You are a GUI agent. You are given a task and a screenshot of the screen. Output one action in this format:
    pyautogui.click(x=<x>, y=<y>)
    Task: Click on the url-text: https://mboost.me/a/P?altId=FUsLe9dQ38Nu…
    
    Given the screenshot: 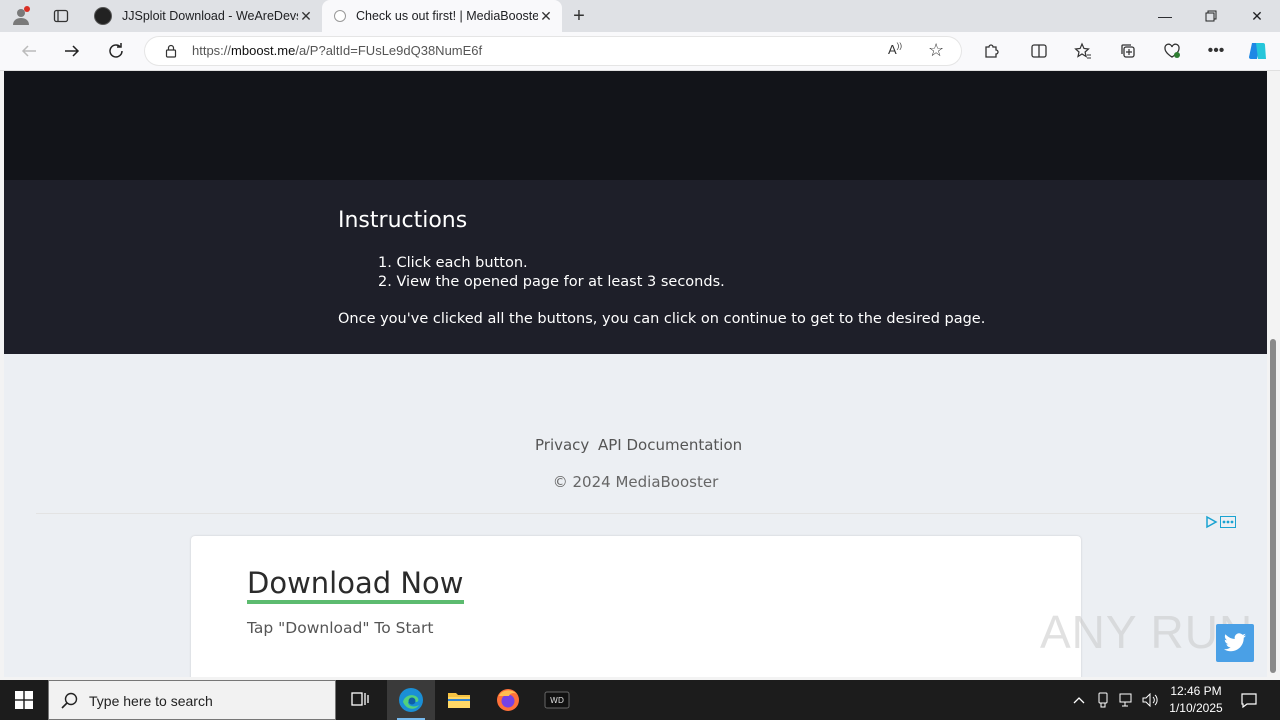 What is the action you would take?
    pyautogui.click(x=337, y=50)
    